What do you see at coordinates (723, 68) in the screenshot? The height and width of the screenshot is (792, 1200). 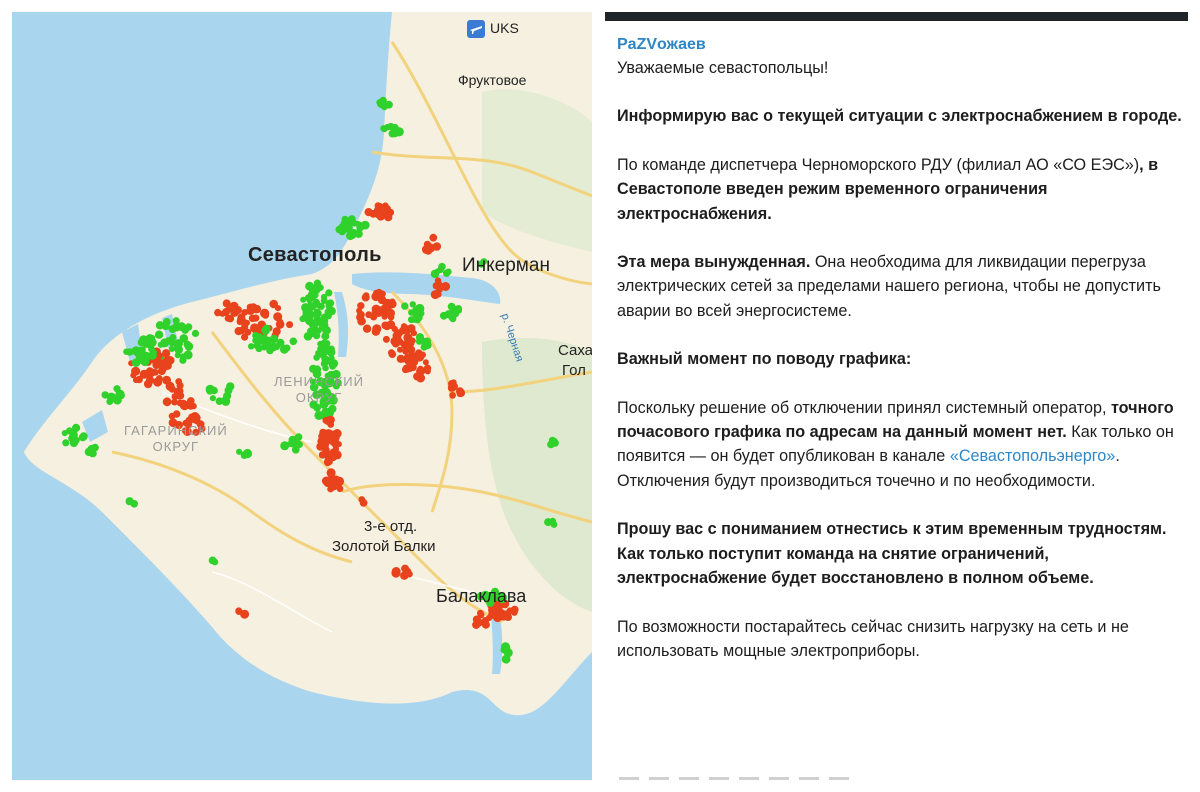 I see `greeting: Уважаемые севастопольцы!` at bounding box center [723, 68].